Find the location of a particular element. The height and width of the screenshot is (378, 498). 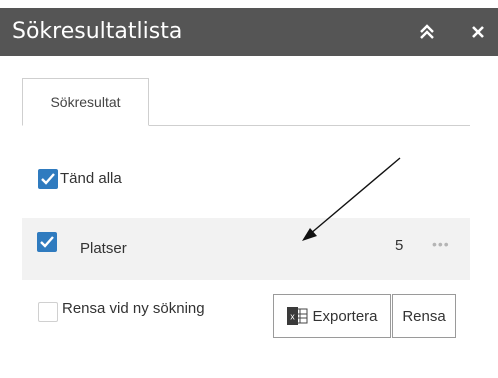

toggle-all-checkbox is located at coordinates (48, 179).